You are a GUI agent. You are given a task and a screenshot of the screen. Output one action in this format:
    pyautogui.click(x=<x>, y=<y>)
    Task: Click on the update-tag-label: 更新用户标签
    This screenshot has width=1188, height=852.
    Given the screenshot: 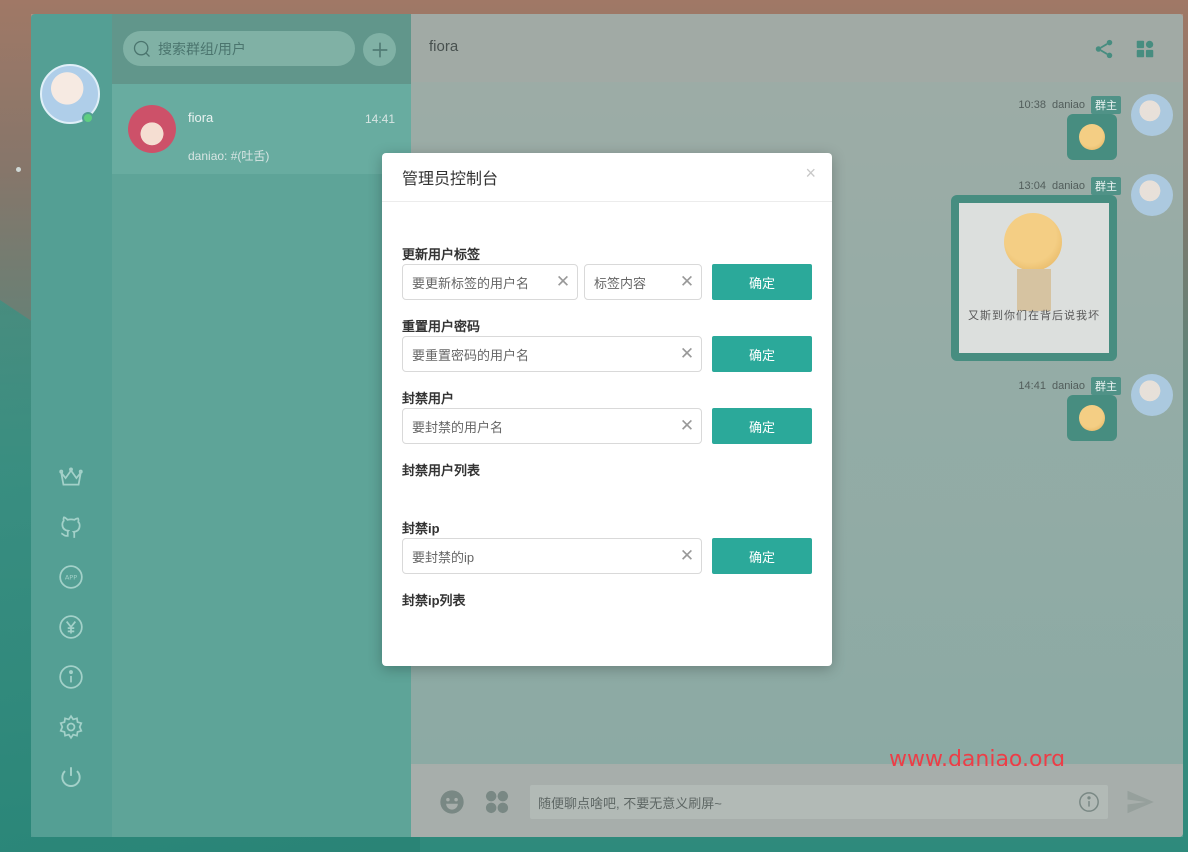 What is the action you would take?
    pyautogui.click(x=441, y=254)
    